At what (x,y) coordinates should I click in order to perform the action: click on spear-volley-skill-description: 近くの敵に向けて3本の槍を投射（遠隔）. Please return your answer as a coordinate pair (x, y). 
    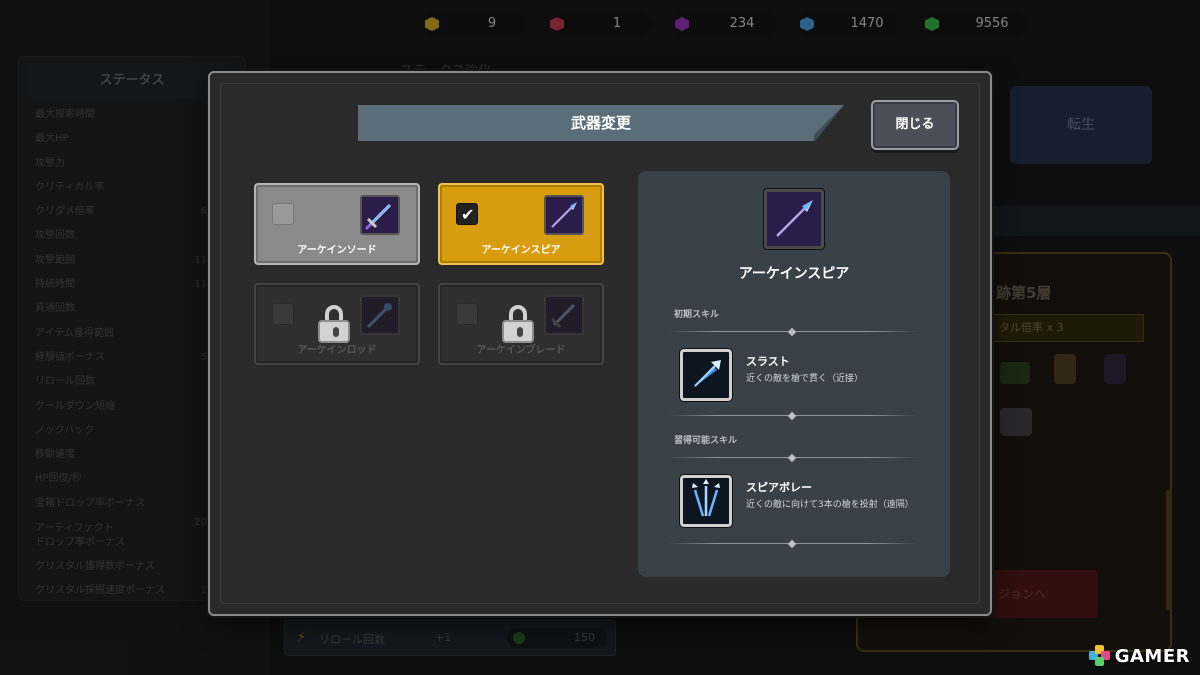
    Looking at the image, I should click on (830, 505).